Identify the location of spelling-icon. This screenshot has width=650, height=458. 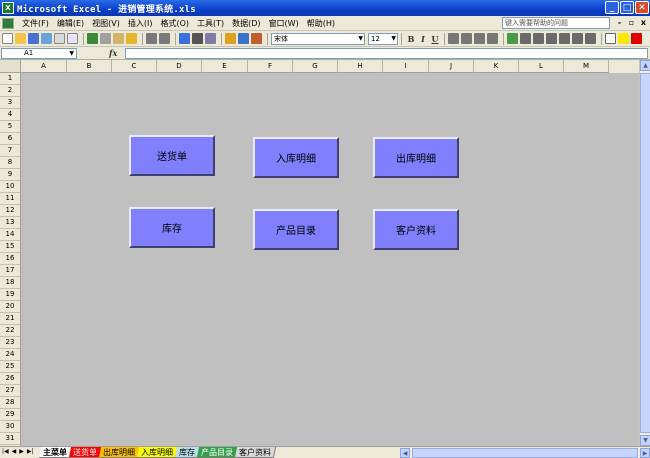
(92, 38).